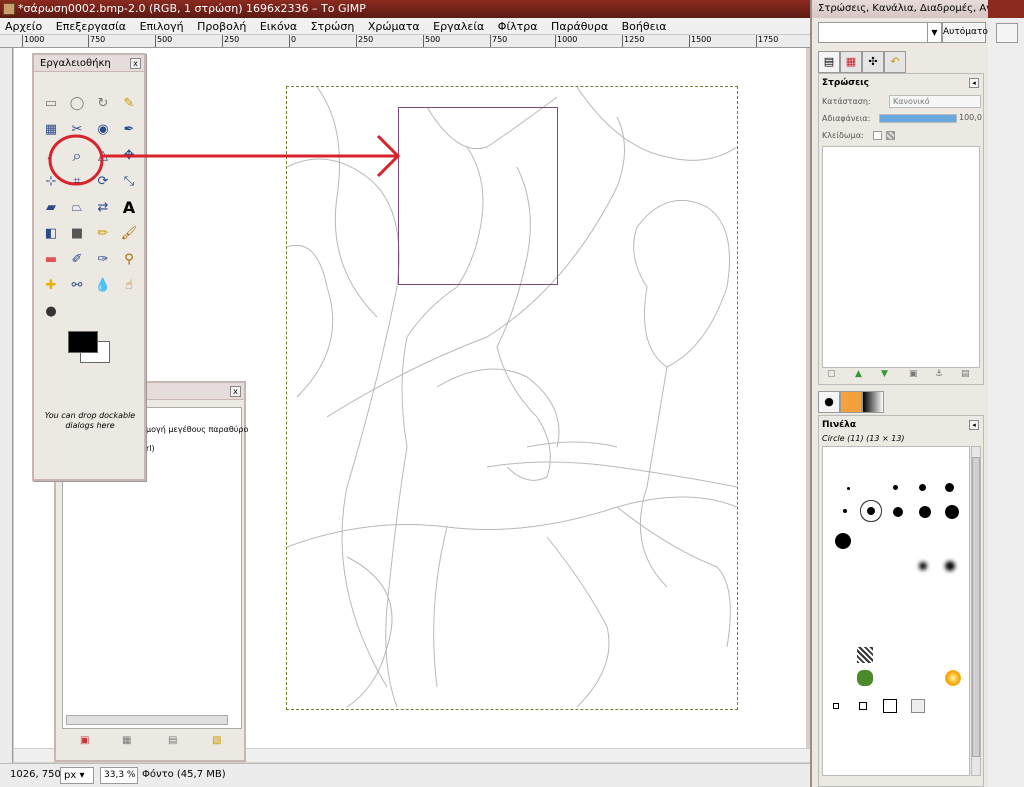 This screenshot has height=787, width=1024. Describe the element at coordinates (970, 117) in the screenshot. I see `opacity-value: 100,0` at that location.